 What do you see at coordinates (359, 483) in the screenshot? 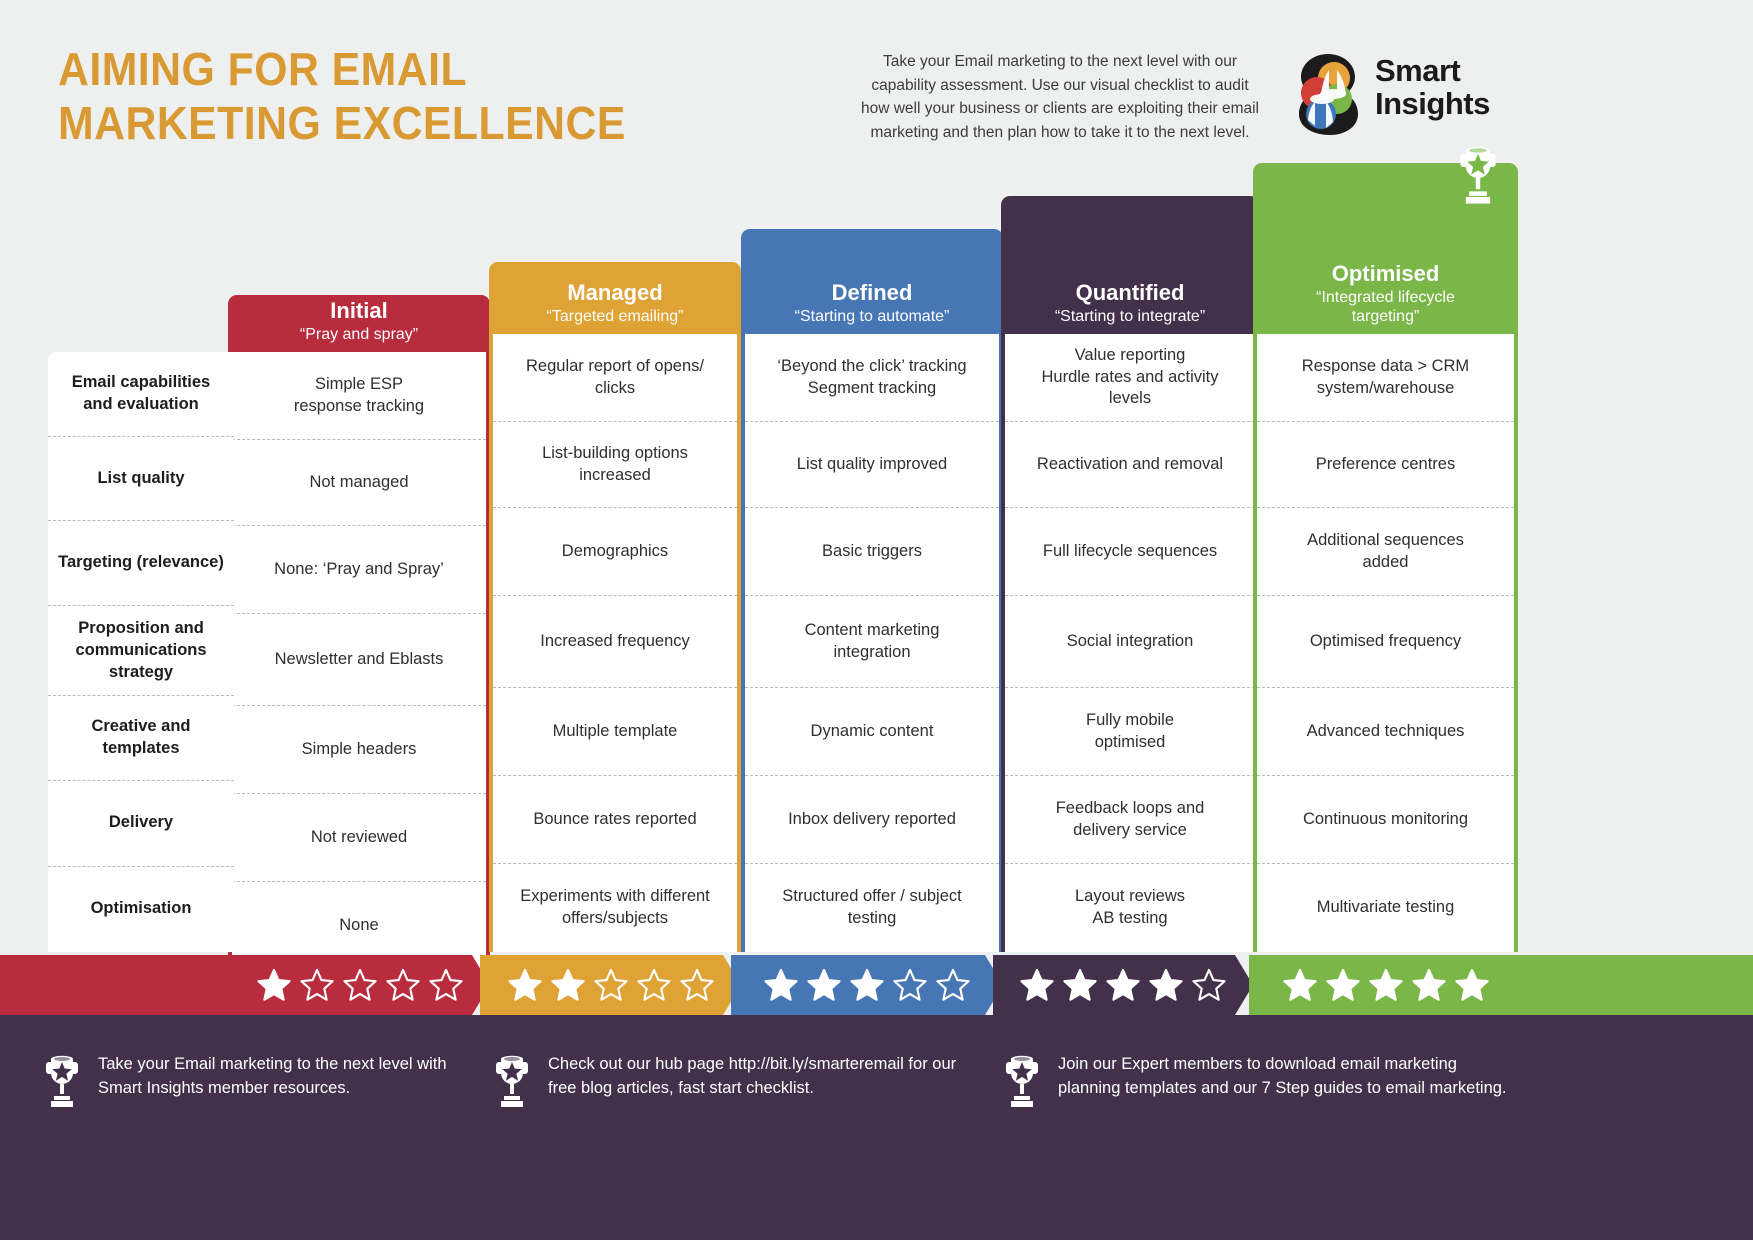
I see `table-cell: Not managed` at bounding box center [359, 483].